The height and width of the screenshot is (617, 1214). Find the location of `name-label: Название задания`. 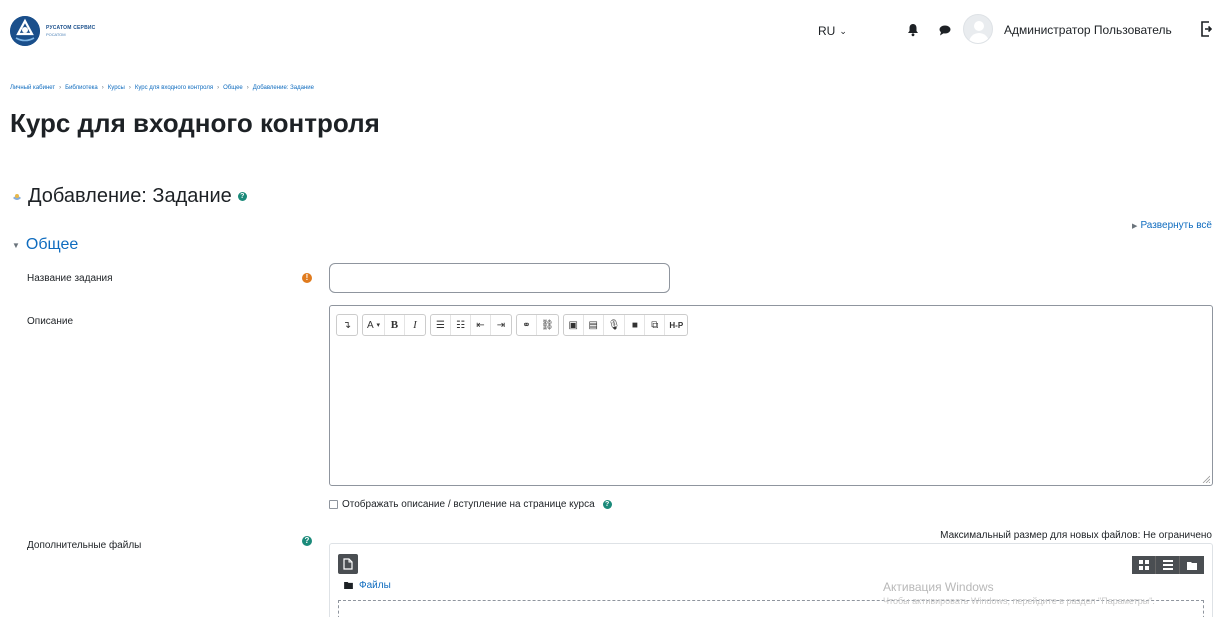

name-label: Название задания is located at coordinates (70, 278).